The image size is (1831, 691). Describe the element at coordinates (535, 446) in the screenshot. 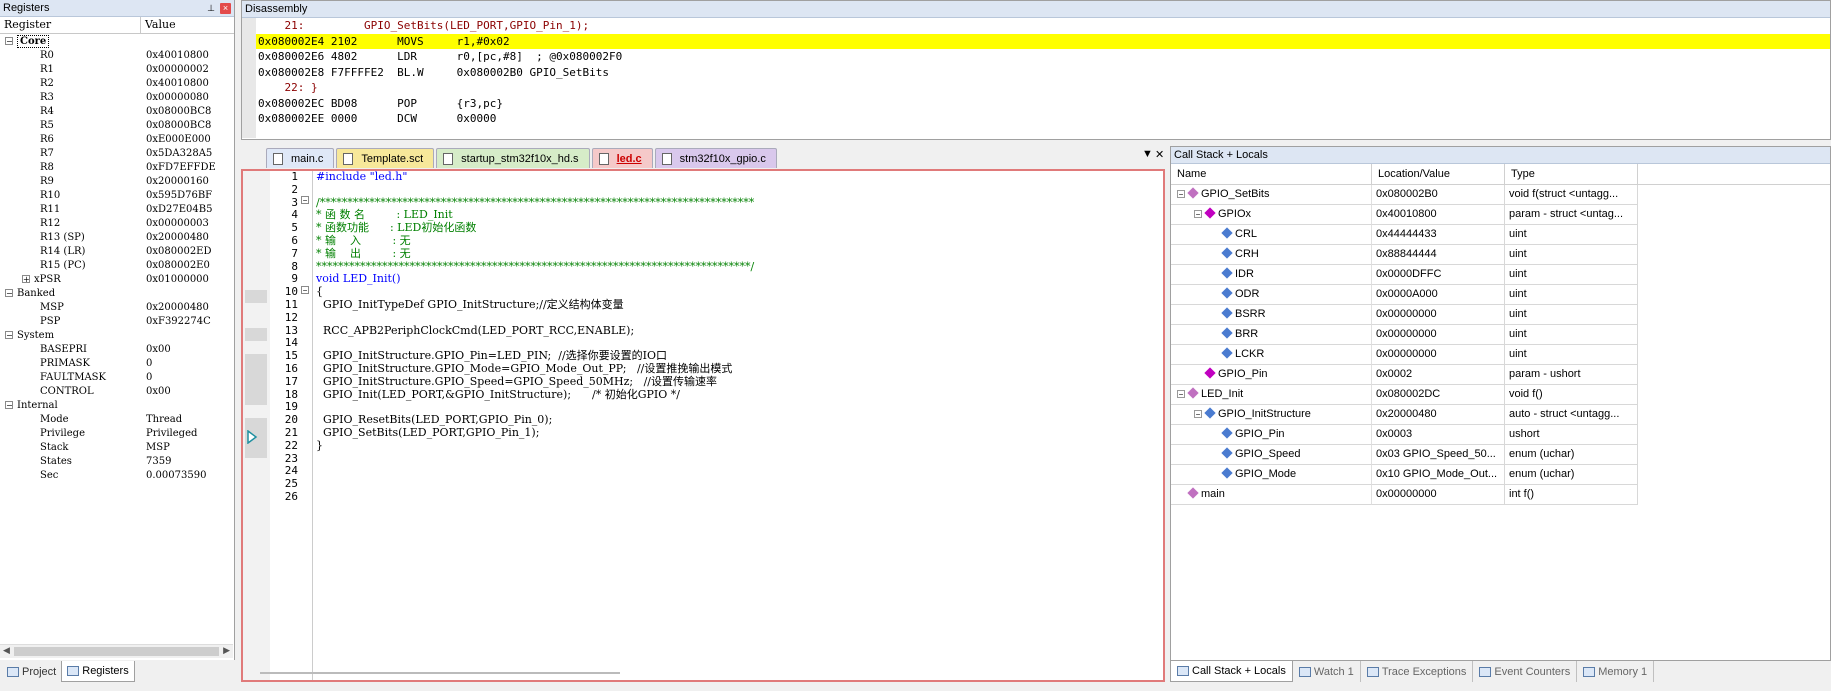

I see `code-line: }` at that location.